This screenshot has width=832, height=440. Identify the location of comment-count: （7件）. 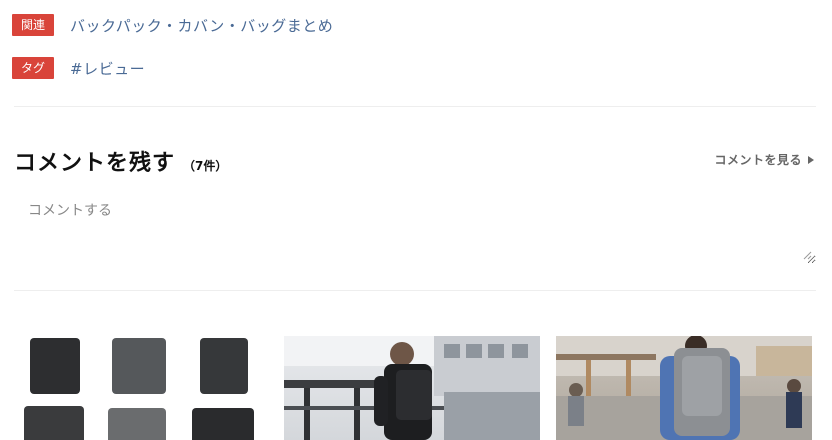
(205, 166).